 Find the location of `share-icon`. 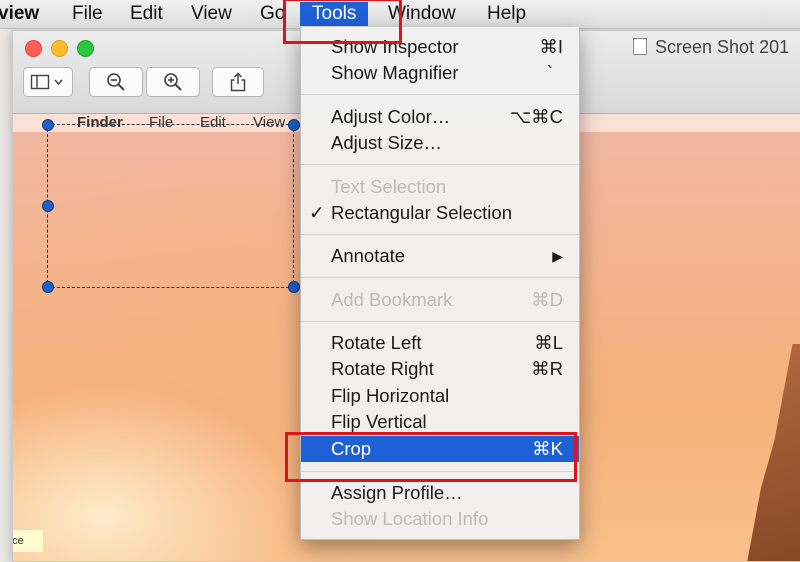

share-icon is located at coordinates (238, 82).